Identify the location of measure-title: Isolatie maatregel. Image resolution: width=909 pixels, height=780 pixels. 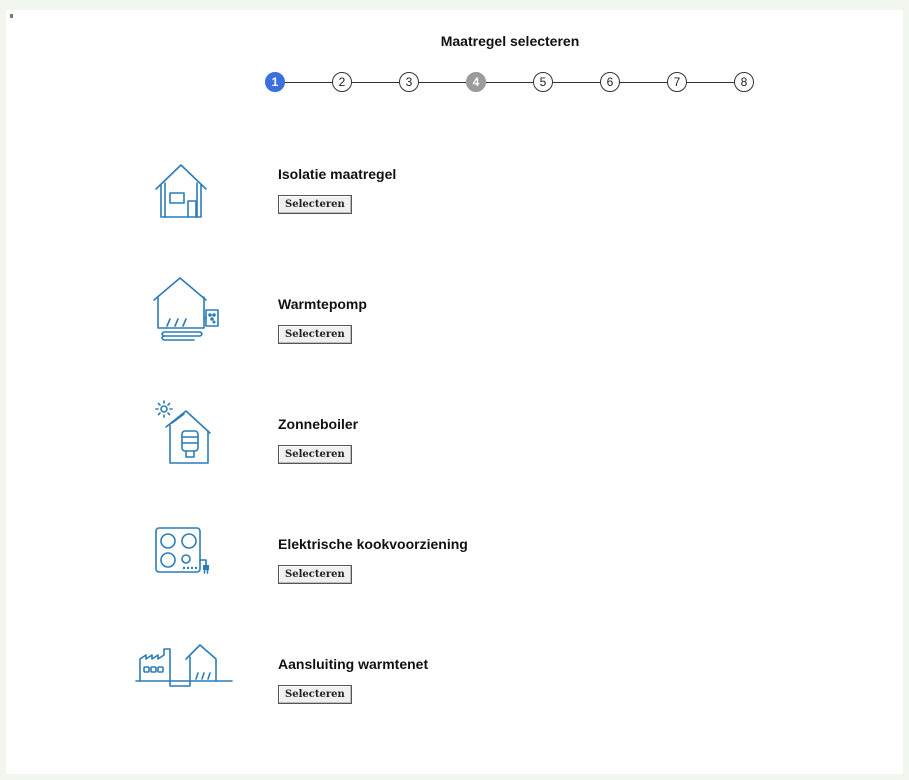
(337, 174).